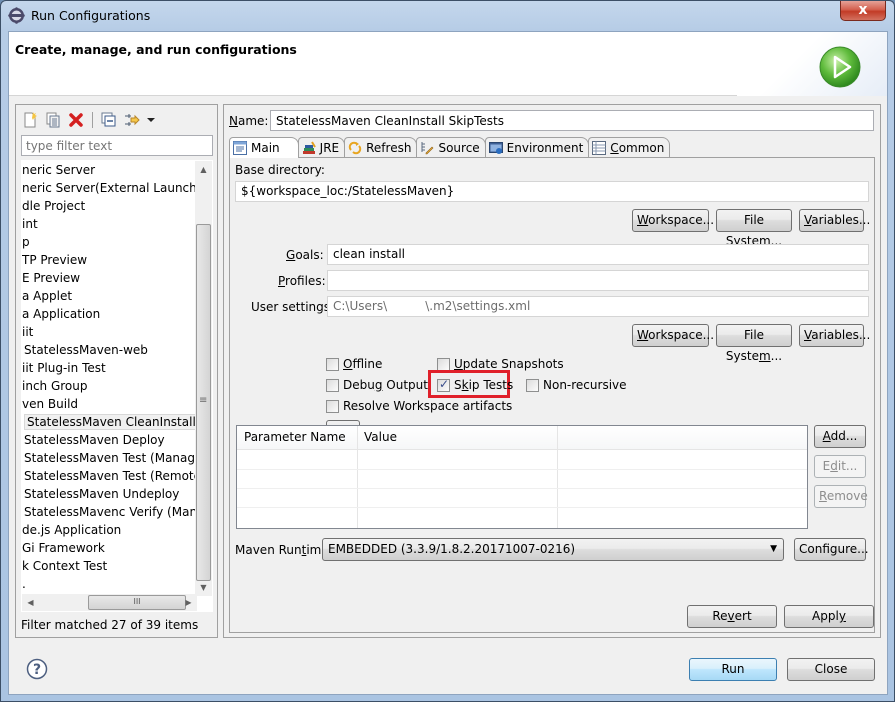 The image size is (895, 702). What do you see at coordinates (203, 169) in the screenshot?
I see `scroll-up-arrow-icon: ▲` at bounding box center [203, 169].